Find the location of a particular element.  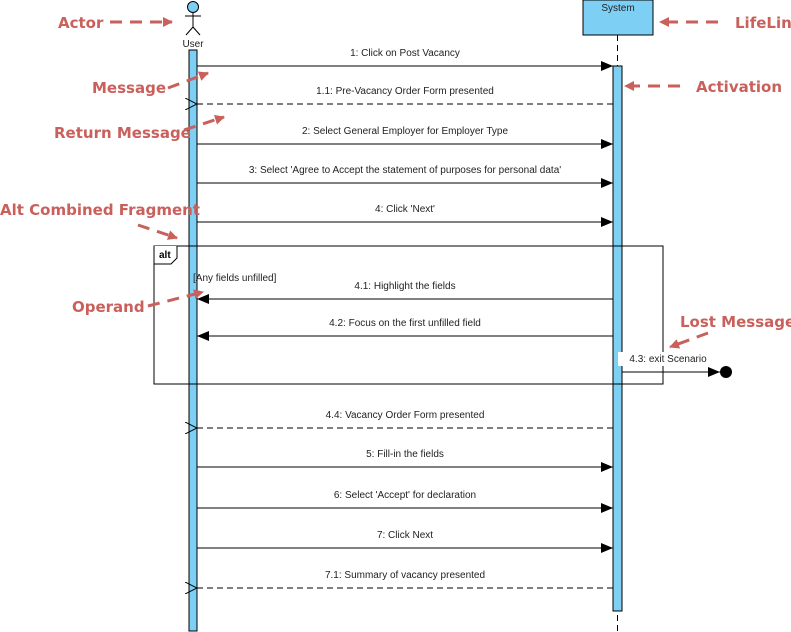

annotation-lifeline: LifeLine is located at coordinates (725, 23).